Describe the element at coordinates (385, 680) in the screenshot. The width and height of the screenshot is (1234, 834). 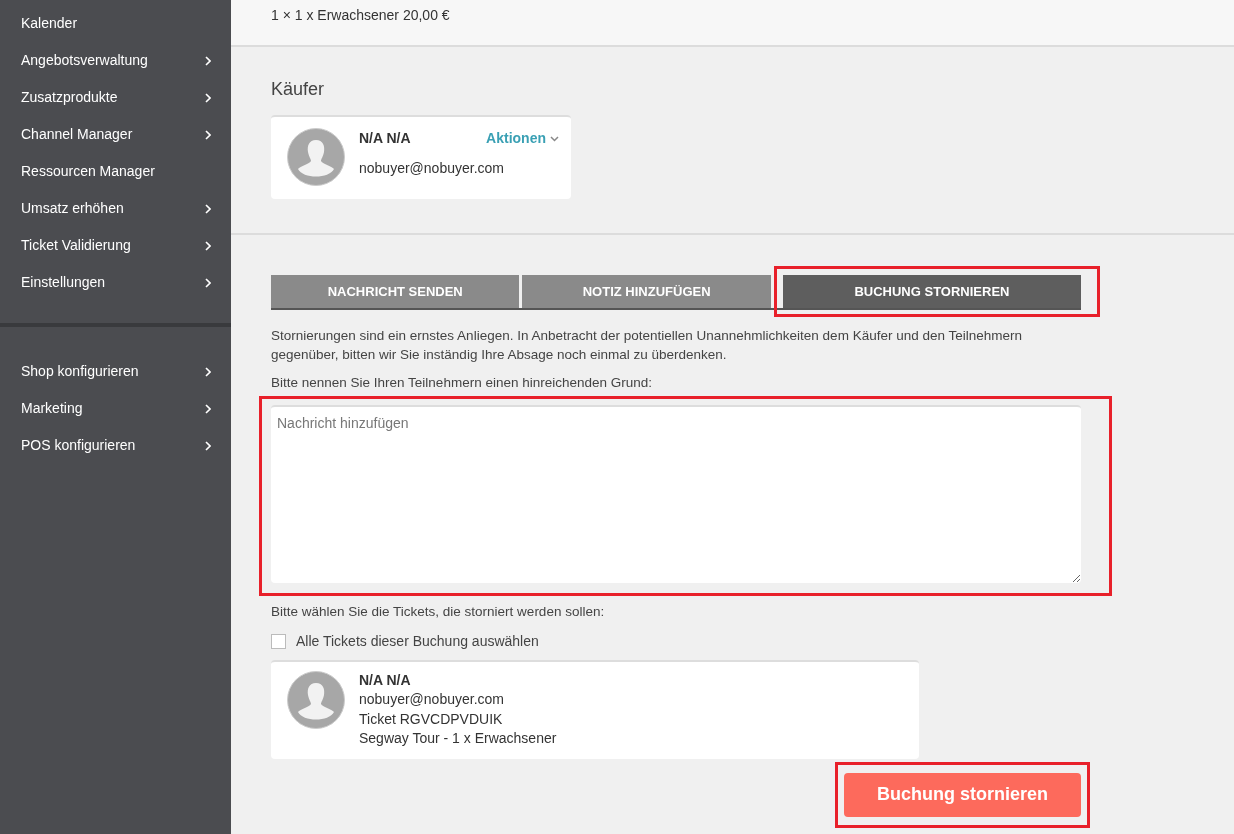
I see `ticket-holder-name: N/A N/A` at that location.